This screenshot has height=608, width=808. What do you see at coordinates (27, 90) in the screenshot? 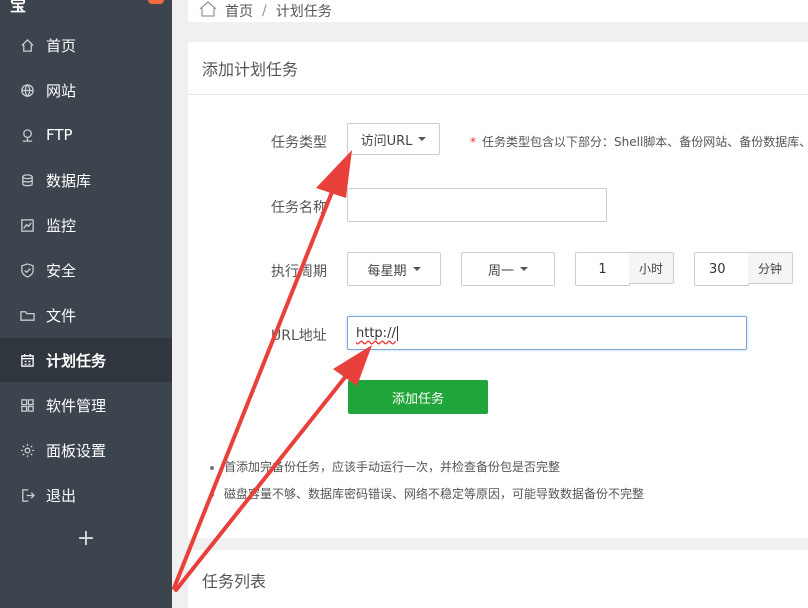
I see `globe-icon` at bounding box center [27, 90].